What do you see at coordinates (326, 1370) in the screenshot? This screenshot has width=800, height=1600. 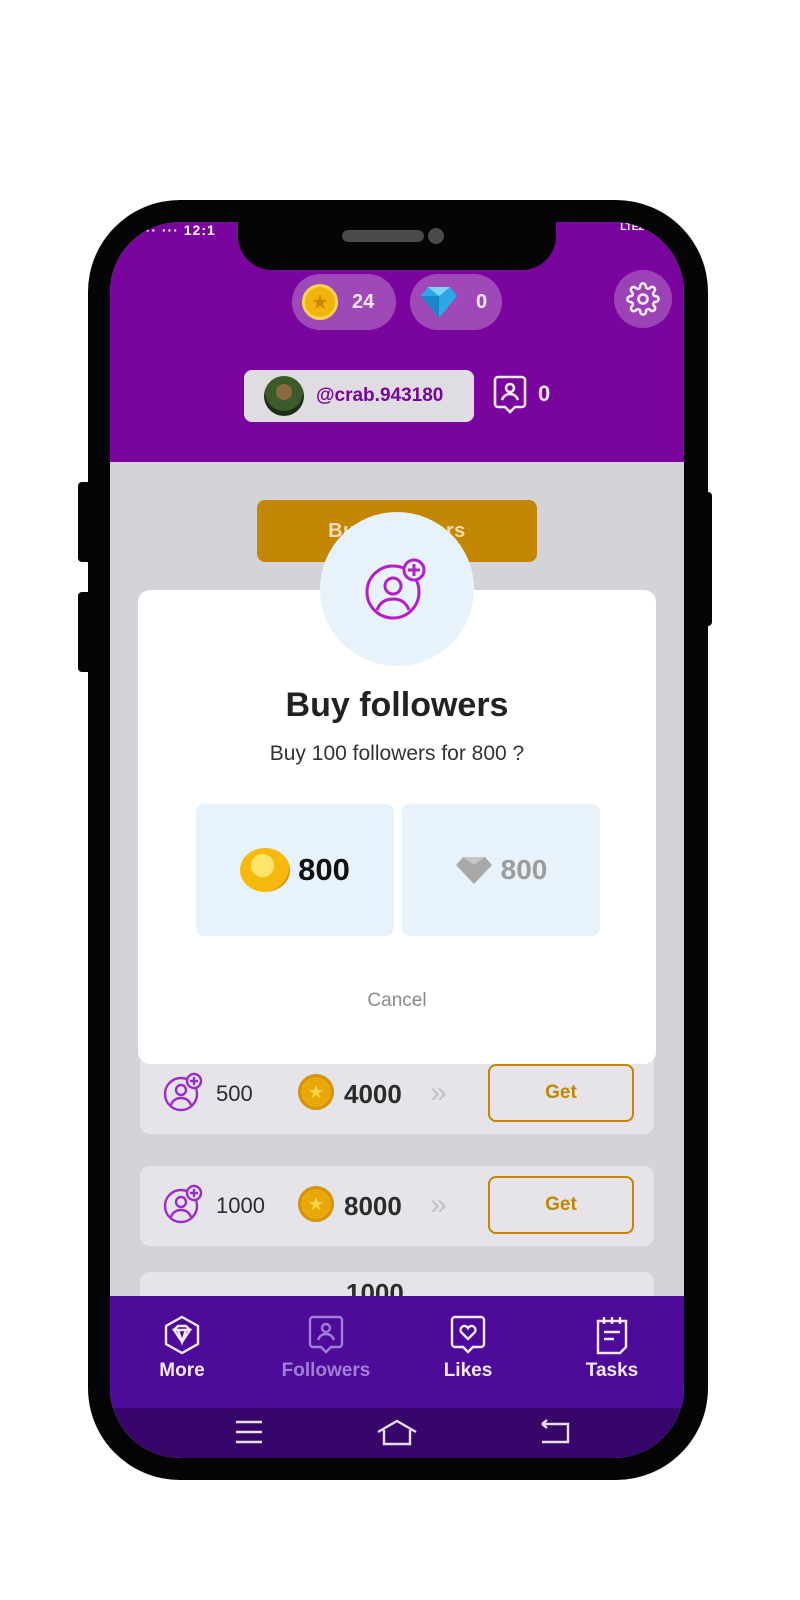 I see `nav-followers-label: Followers` at bounding box center [326, 1370].